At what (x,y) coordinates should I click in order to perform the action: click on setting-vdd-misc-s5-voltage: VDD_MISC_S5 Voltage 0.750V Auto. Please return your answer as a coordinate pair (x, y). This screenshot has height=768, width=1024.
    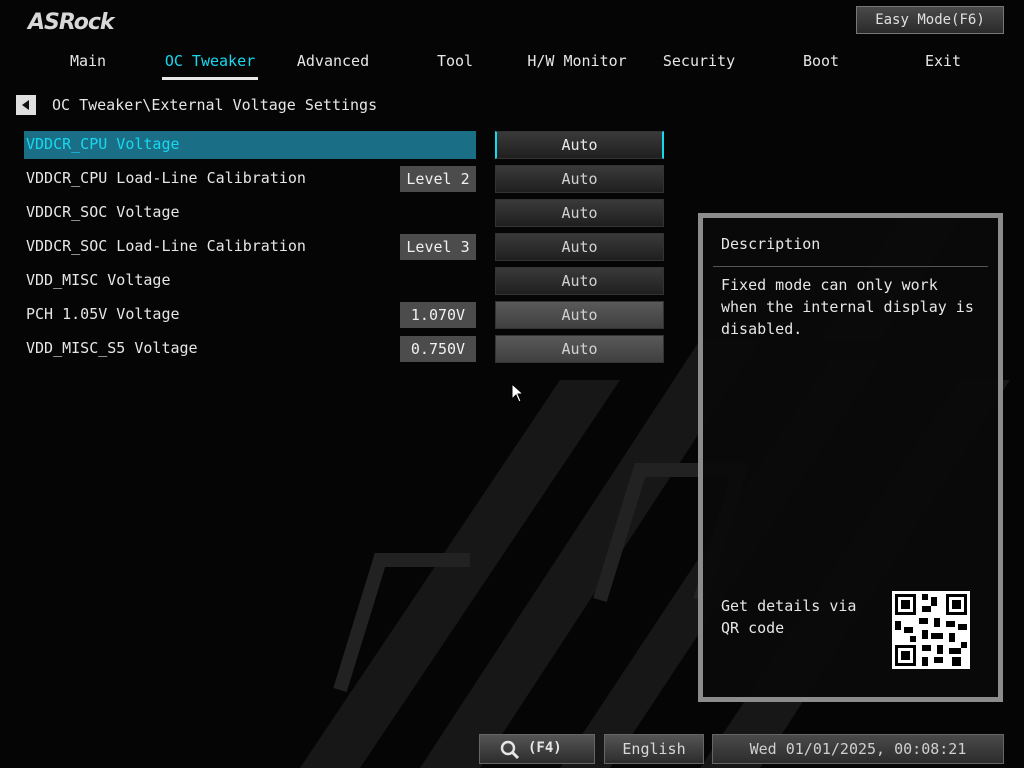
    Looking at the image, I should click on (346, 349).